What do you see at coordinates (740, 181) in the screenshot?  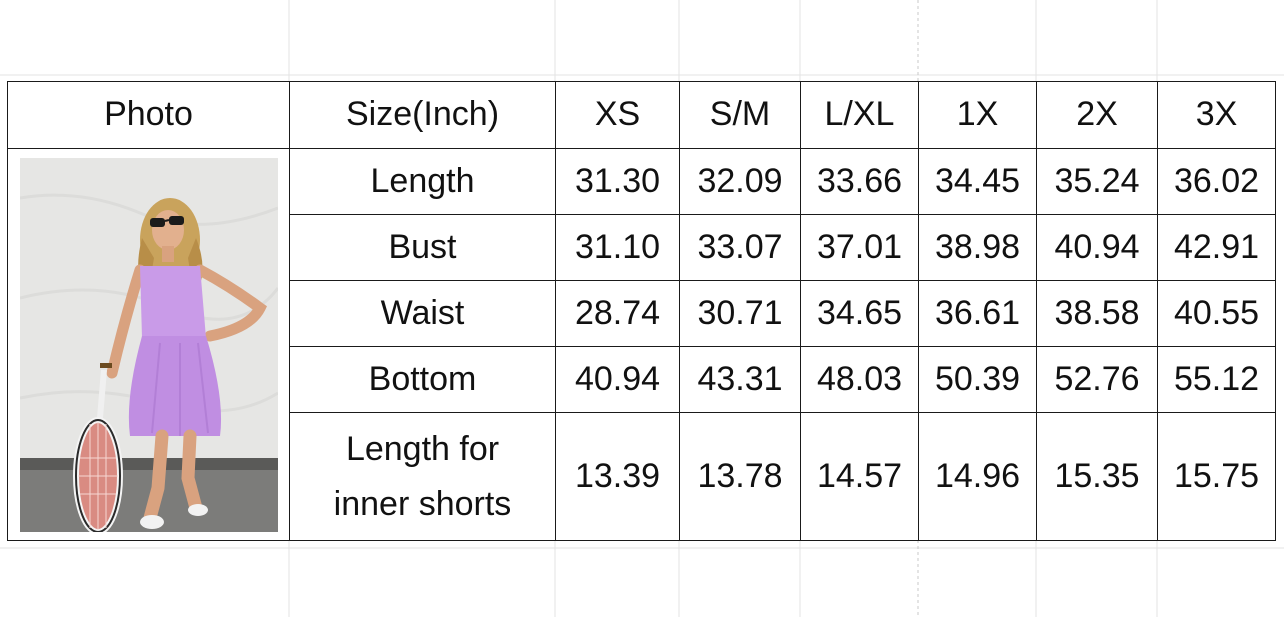 I see `cell-length-sm: 32.09` at bounding box center [740, 181].